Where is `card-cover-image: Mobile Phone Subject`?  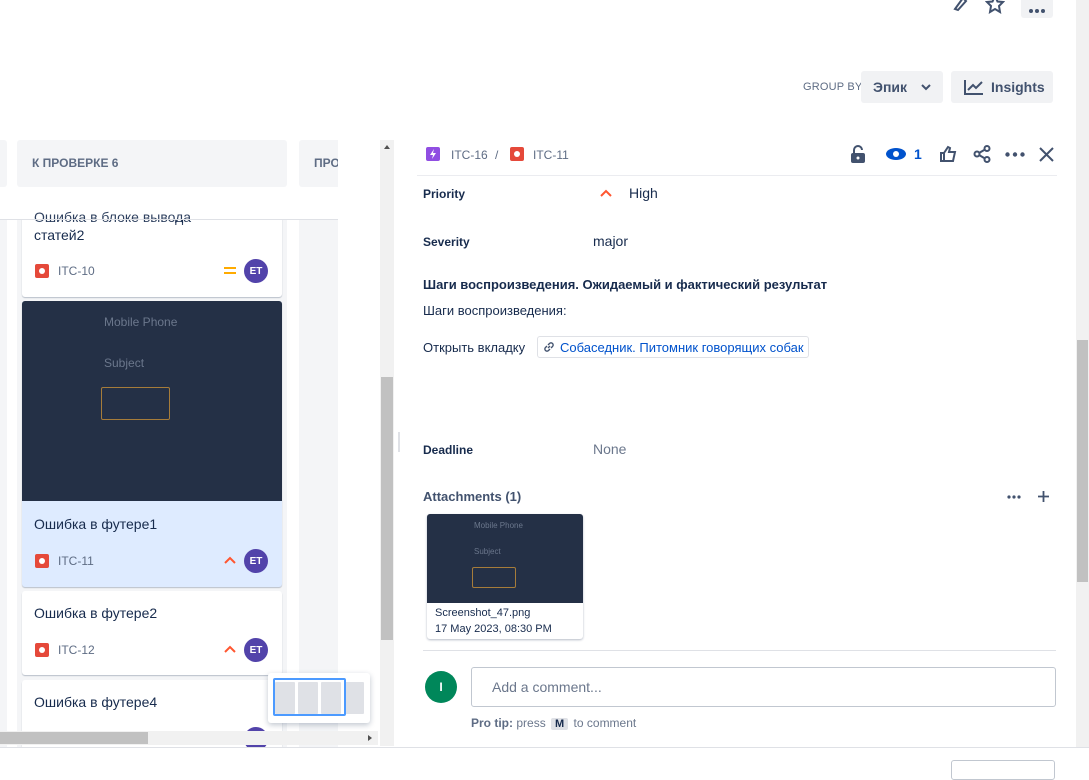
card-cover-image: Mobile Phone Subject is located at coordinates (152, 401).